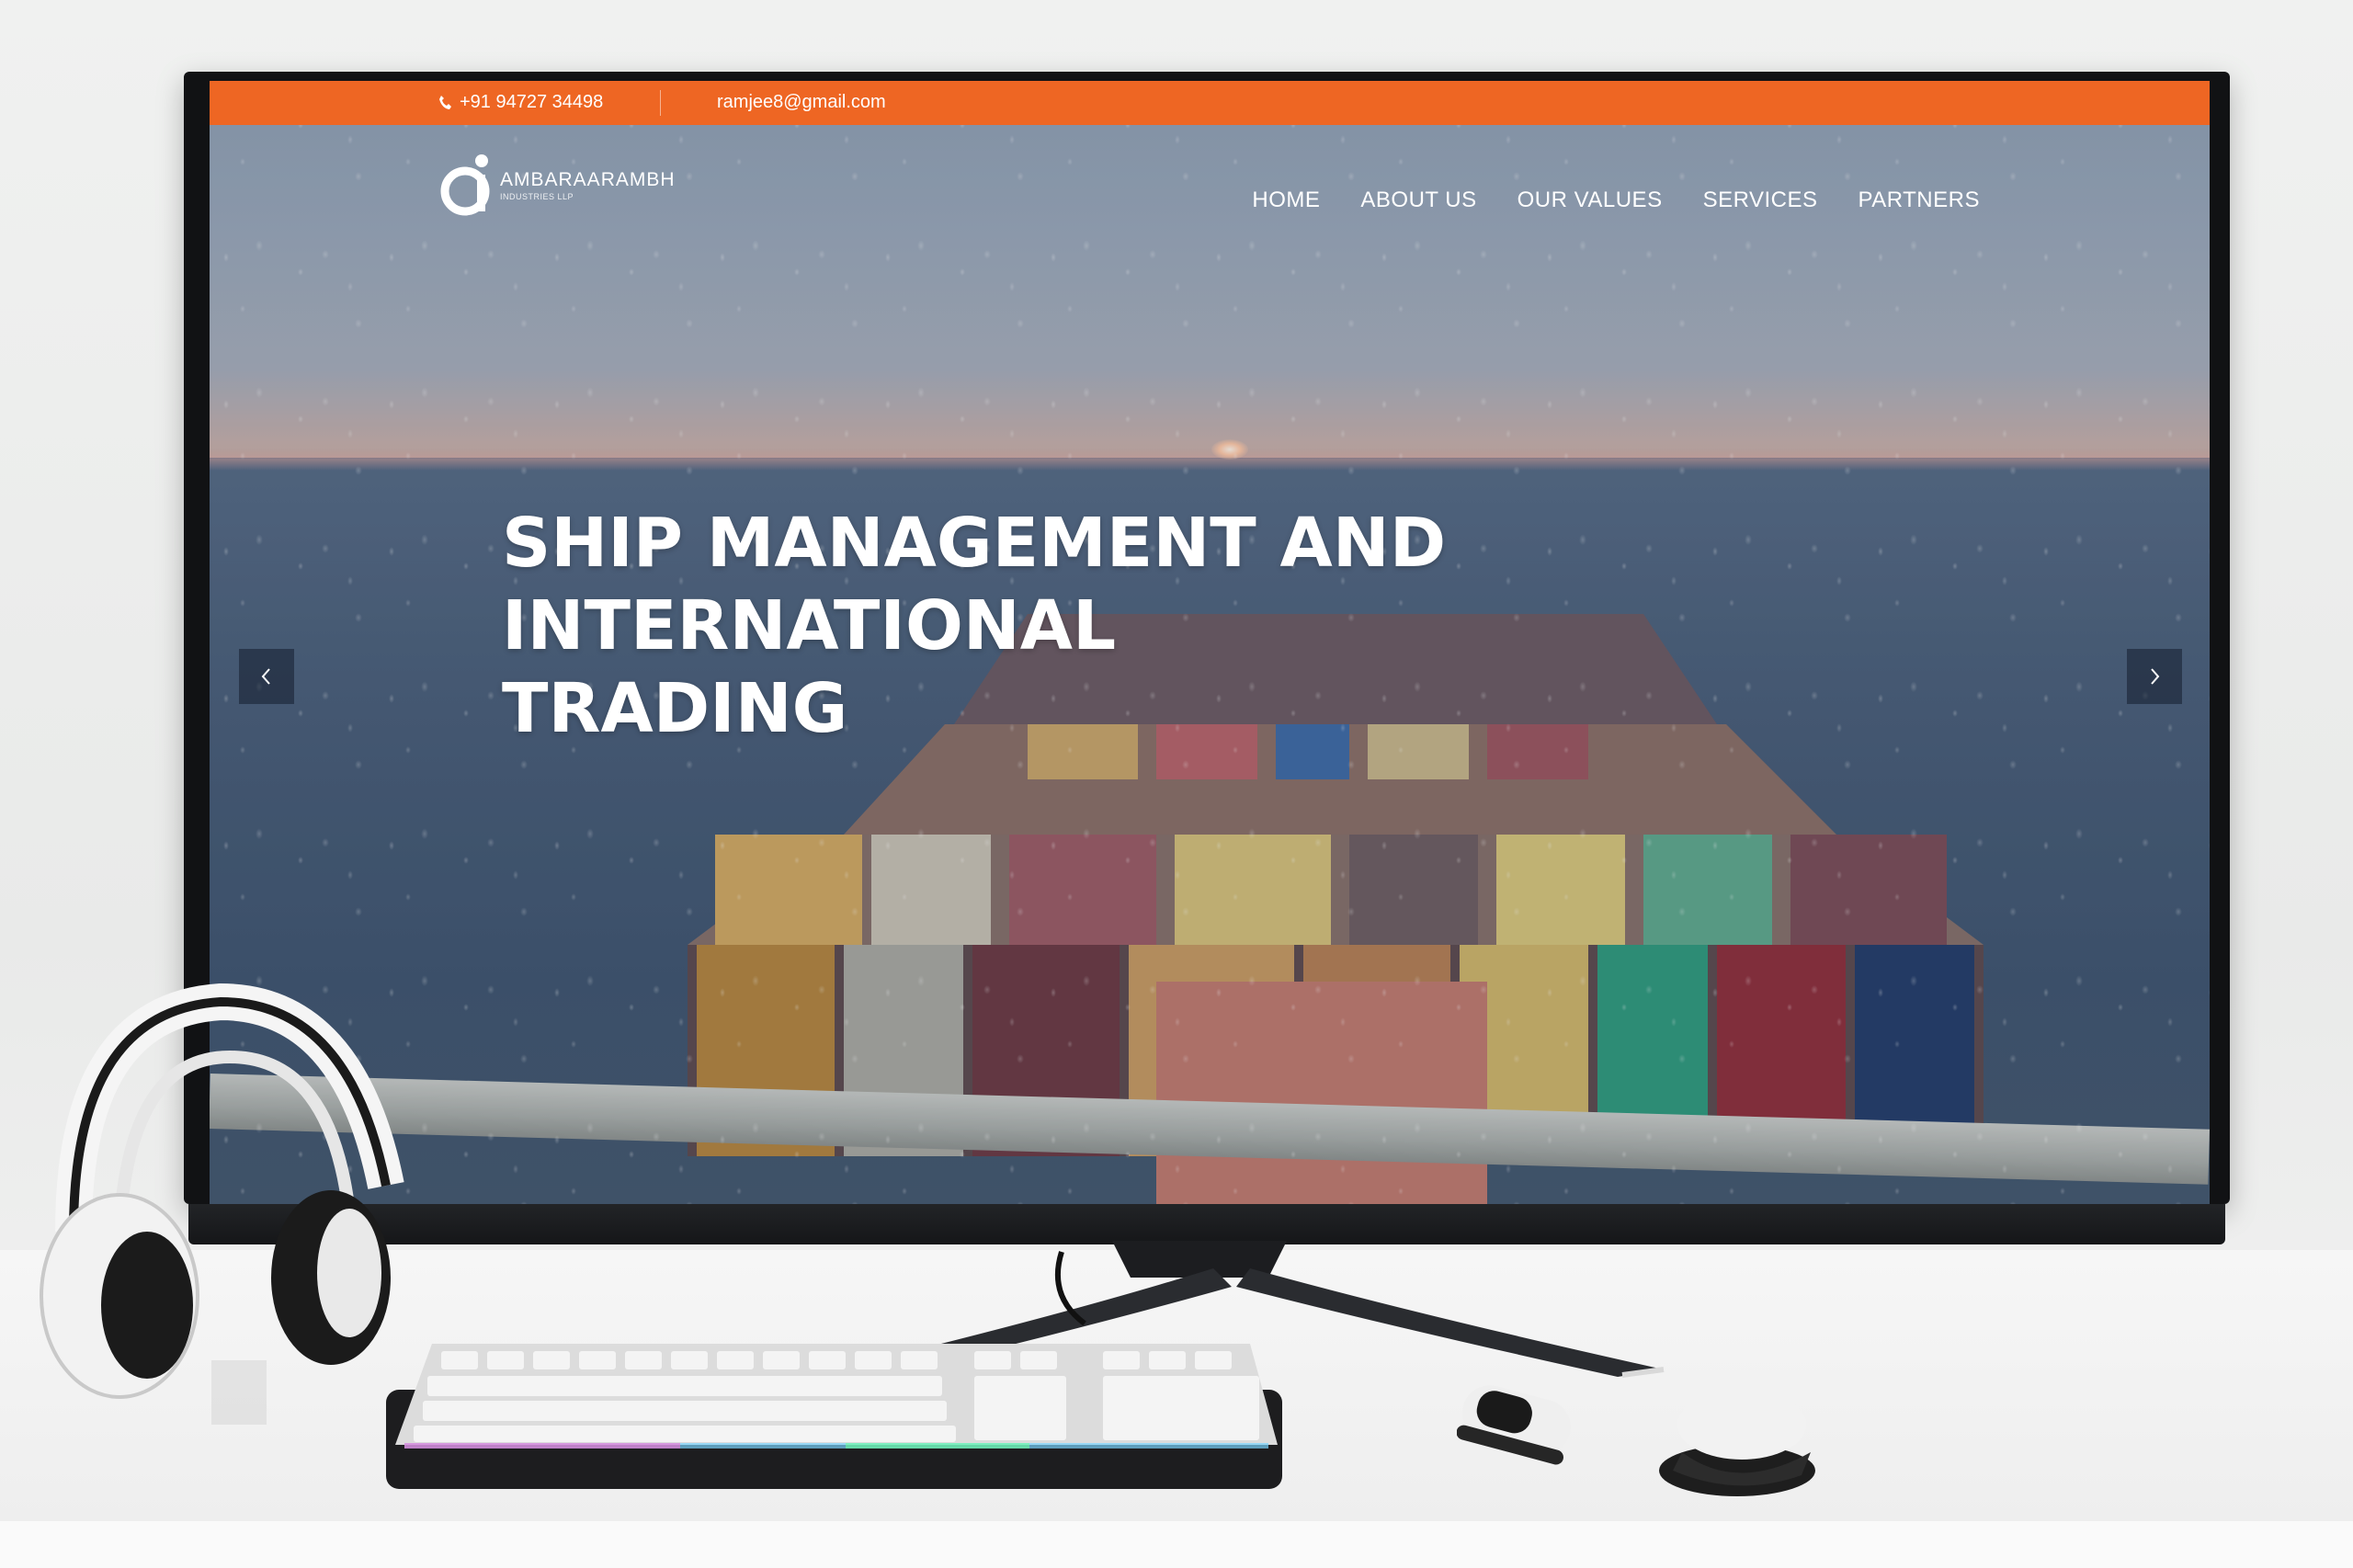  What do you see at coordinates (588, 179) in the screenshot?
I see `brand-name: AMBARAARAMBH` at bounding box center [588, 179].